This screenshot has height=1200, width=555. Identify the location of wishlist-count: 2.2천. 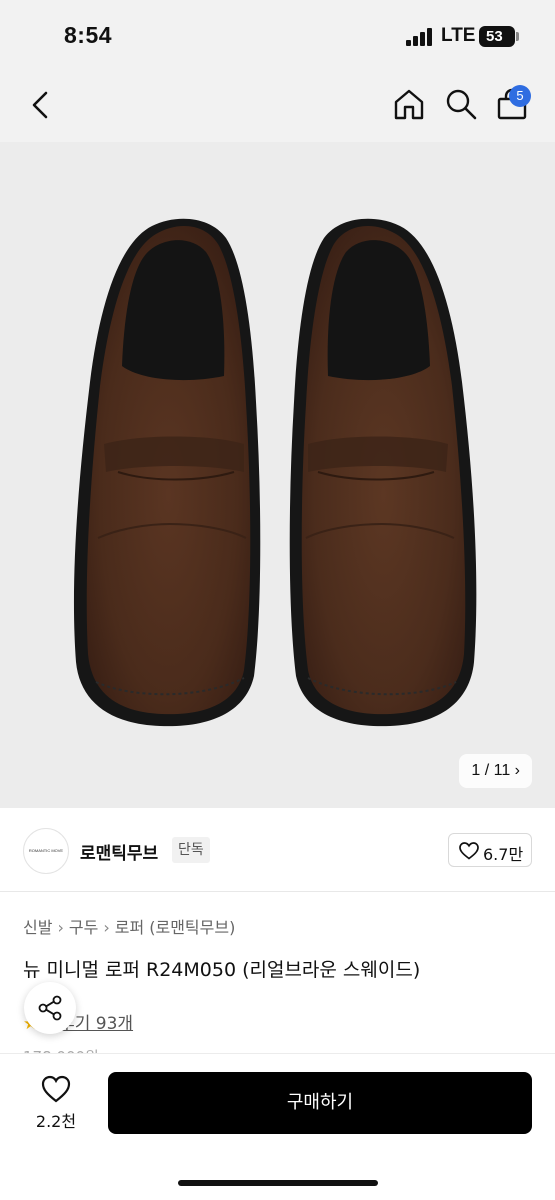
(56, 1121).